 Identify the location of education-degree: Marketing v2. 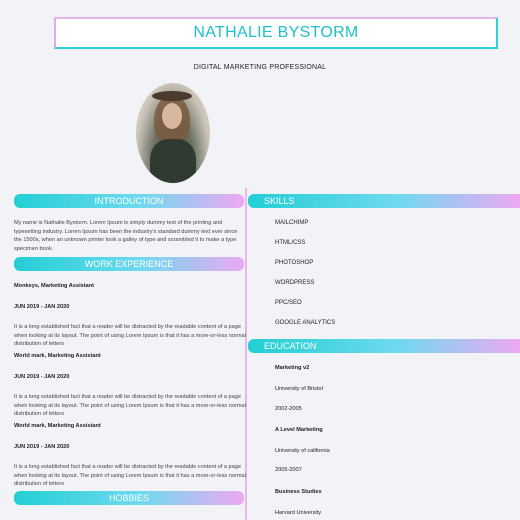
(292, 368).